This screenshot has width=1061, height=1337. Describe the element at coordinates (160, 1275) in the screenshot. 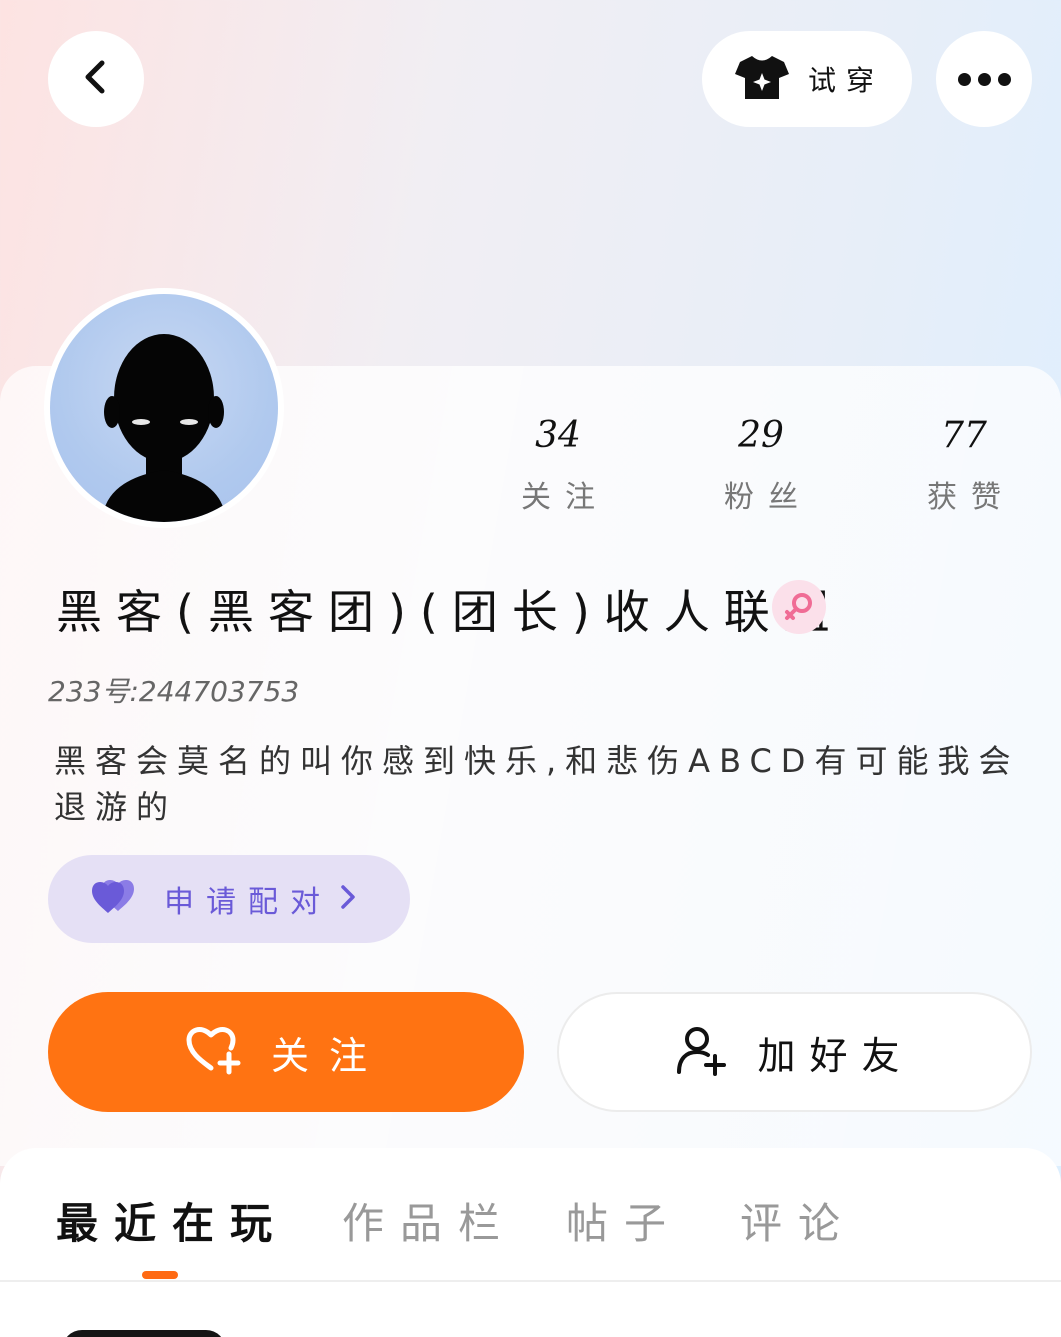

I see `active-tab-indicator` at that location.